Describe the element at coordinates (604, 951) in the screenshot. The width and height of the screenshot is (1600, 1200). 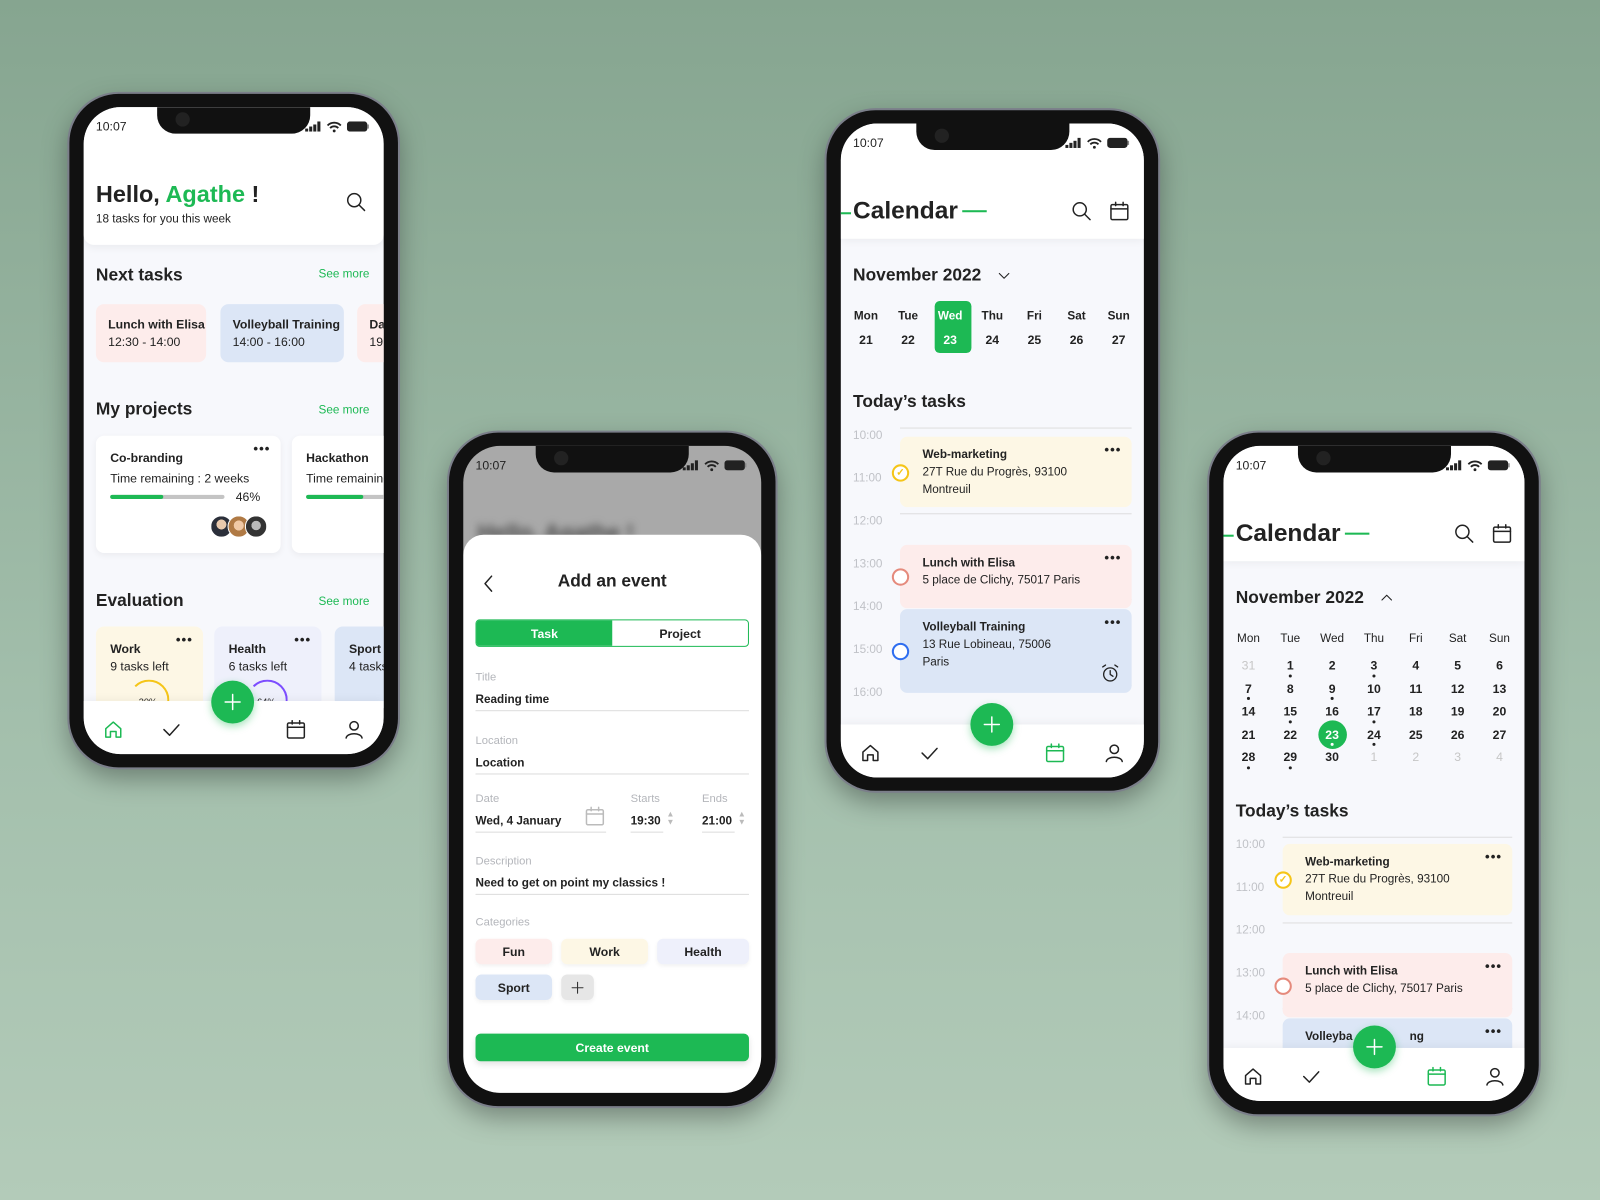
I see `category-work: Work` at that location.